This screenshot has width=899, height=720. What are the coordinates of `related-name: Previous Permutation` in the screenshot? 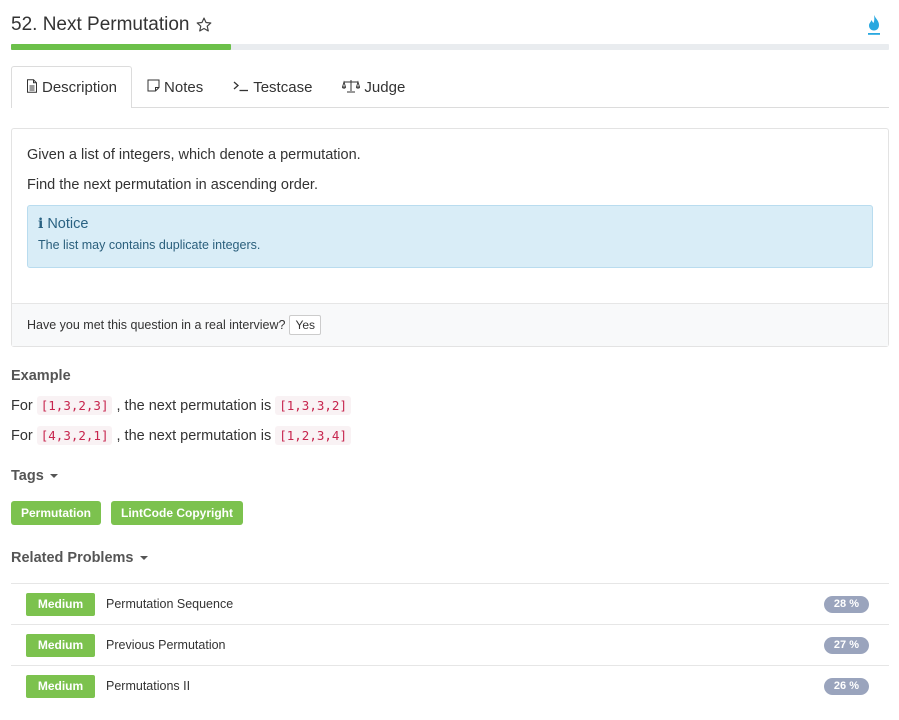 It's located at (166, 645).